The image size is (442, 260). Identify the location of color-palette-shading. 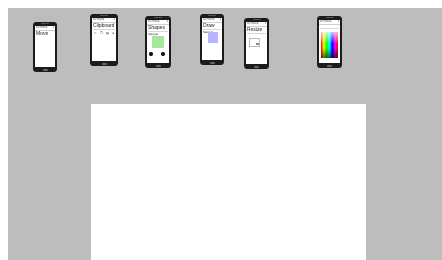
(329, 45).